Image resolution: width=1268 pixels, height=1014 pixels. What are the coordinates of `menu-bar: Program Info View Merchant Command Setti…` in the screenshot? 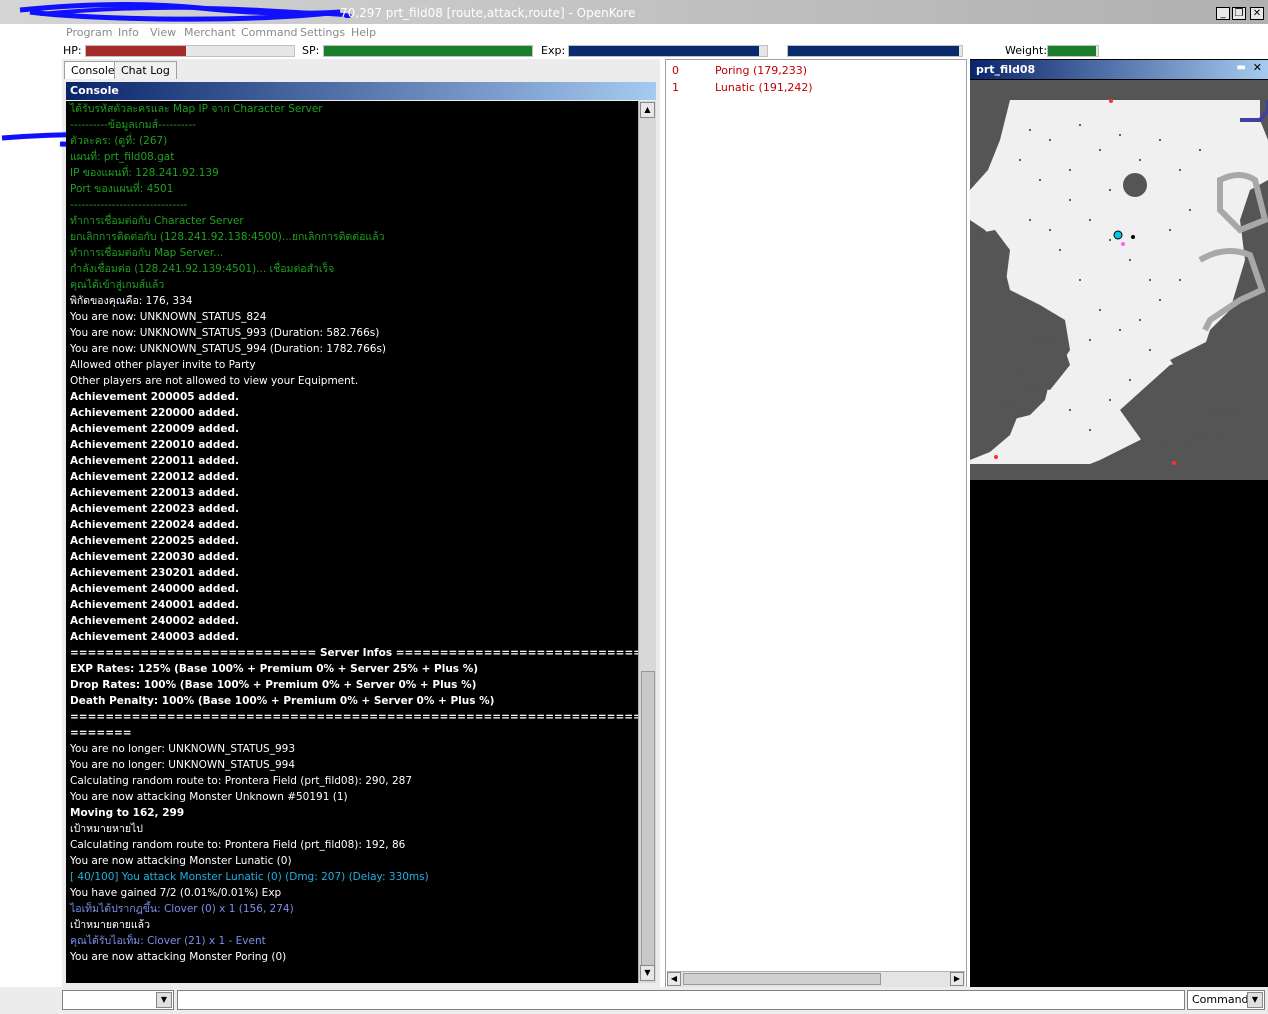 It's located at (634, 34).